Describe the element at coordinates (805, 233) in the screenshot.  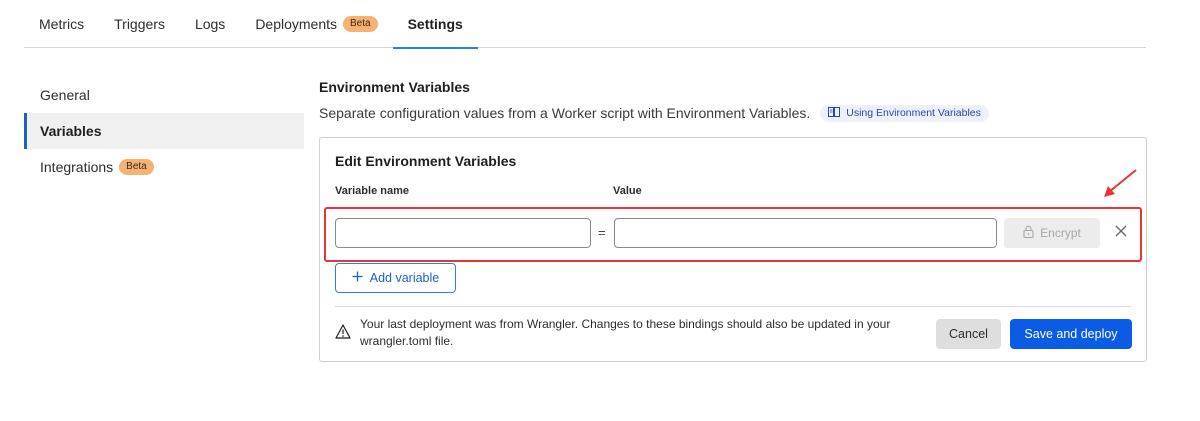
I see `variable-value-input` at that location.